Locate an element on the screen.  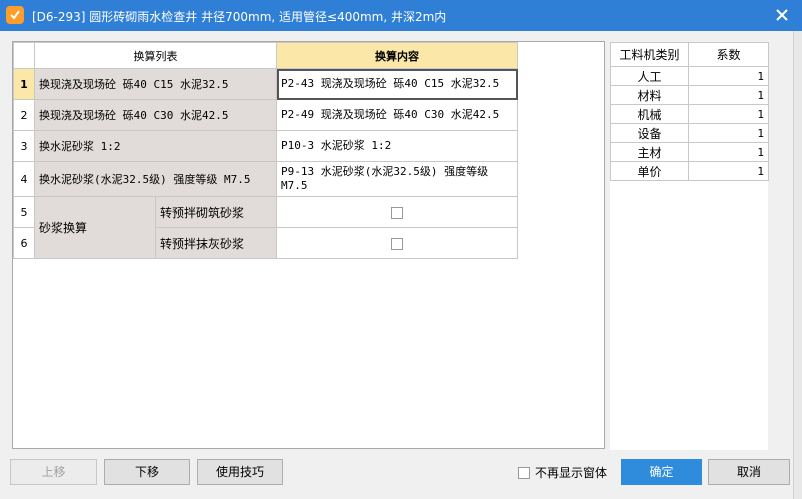
close-icon is located at coordinates (782, 15).